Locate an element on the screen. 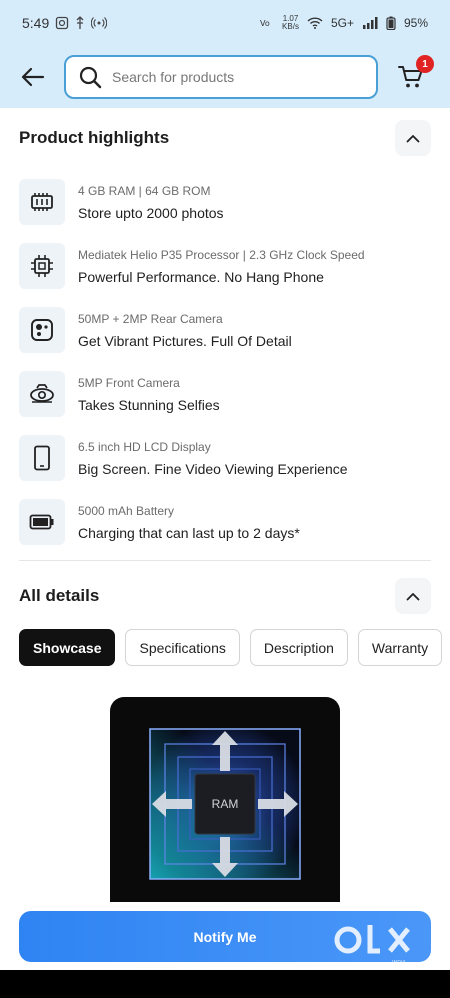 The width and height of the screenshot is (450, 998). highlight-spec: 6.5 inch HD LCD Display is located at coordinates (144, 446).